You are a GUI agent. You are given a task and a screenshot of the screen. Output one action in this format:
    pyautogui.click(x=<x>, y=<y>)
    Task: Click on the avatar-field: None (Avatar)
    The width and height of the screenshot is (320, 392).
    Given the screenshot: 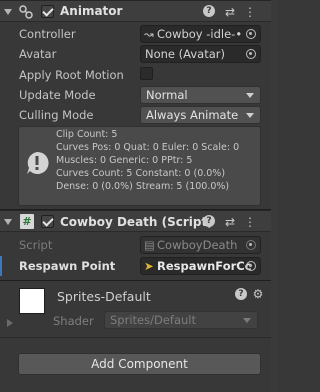 What is the action you would take?
    pyautogui.click(x=200, y=54)
    